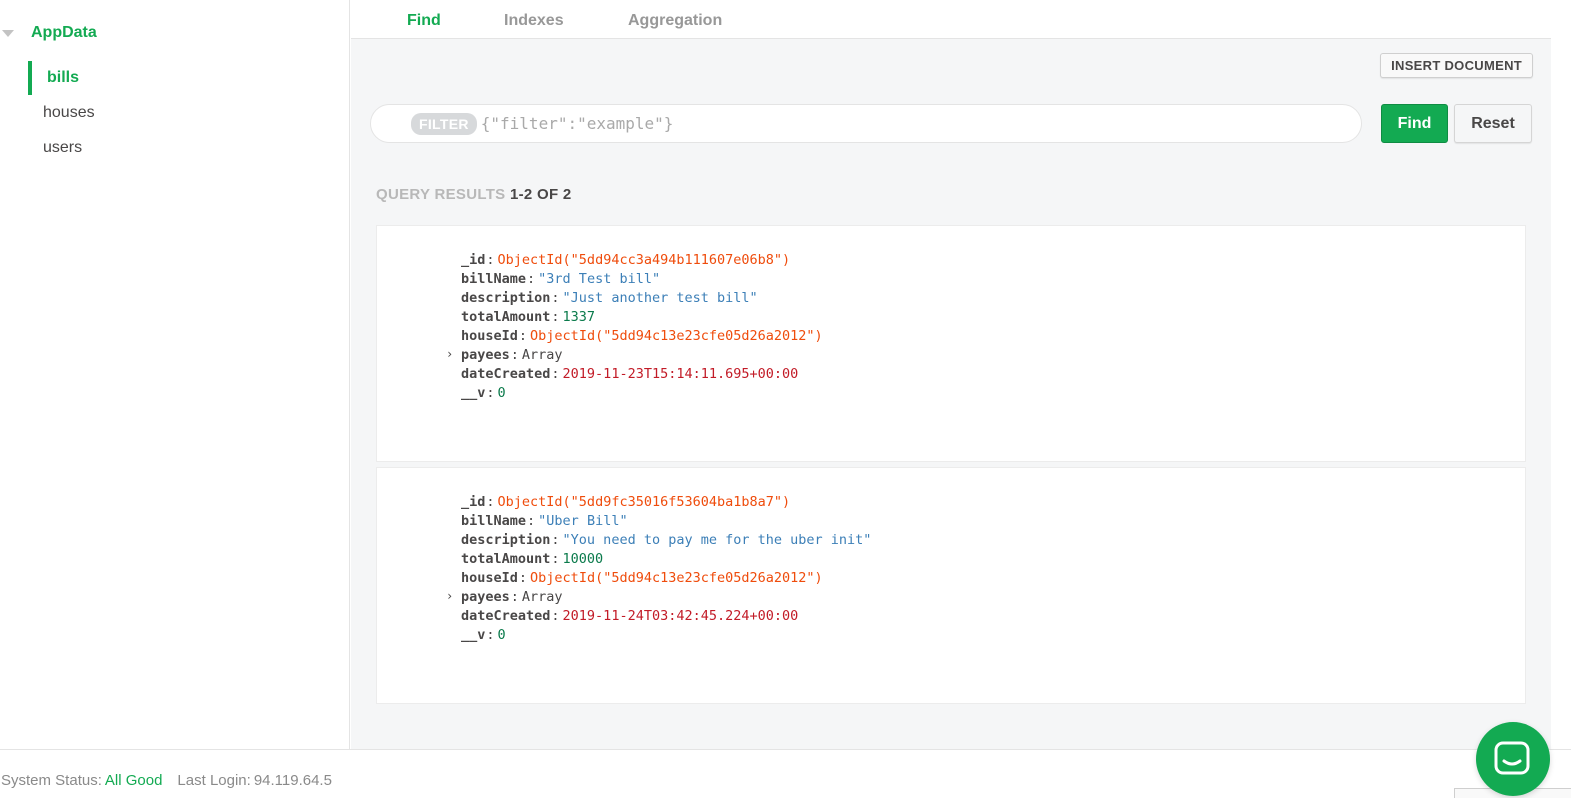 The width and height of the screenshot is (1571, 798). I want to click on field-billname: billName: "Uber Bill", so click(544, 520).